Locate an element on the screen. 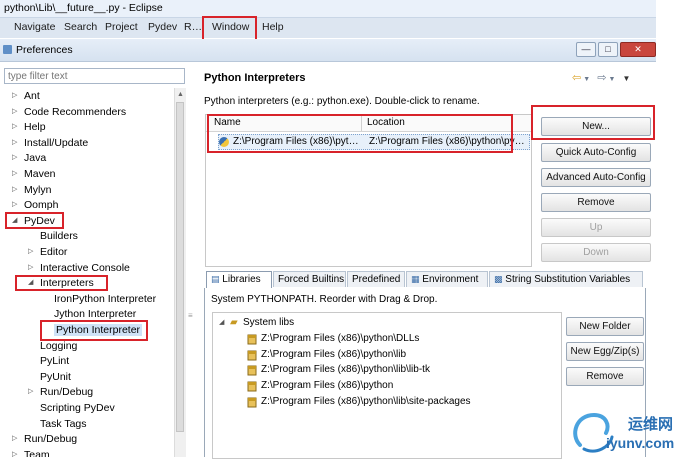  quick-auto-config-button: Quick Auto-Config is located at coordinates (596, 152).